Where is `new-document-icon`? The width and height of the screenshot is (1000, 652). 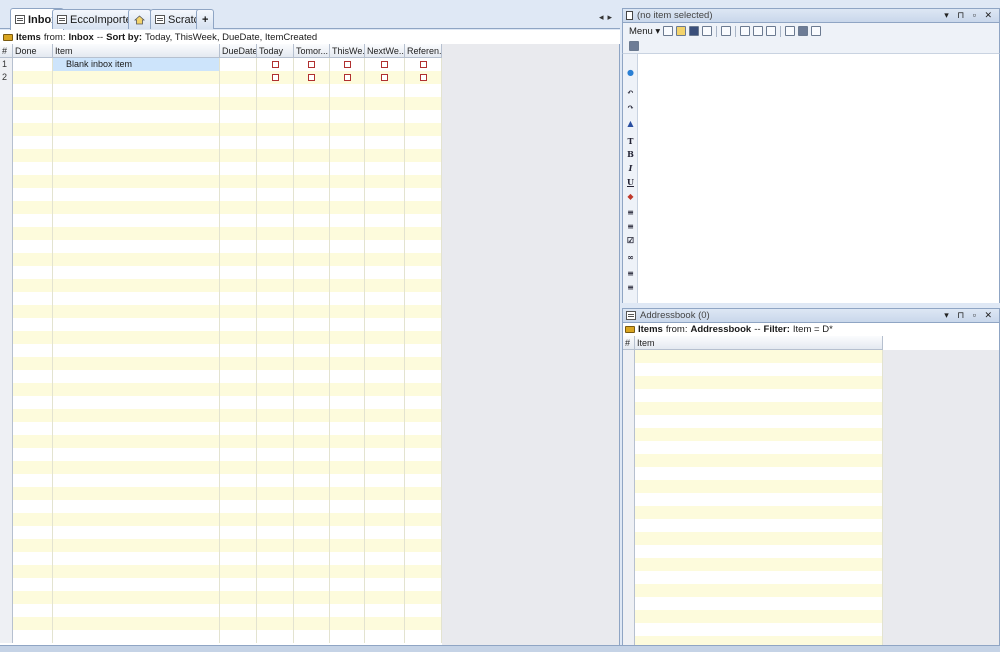 new-document-icon is located at coordinates (668, 31).